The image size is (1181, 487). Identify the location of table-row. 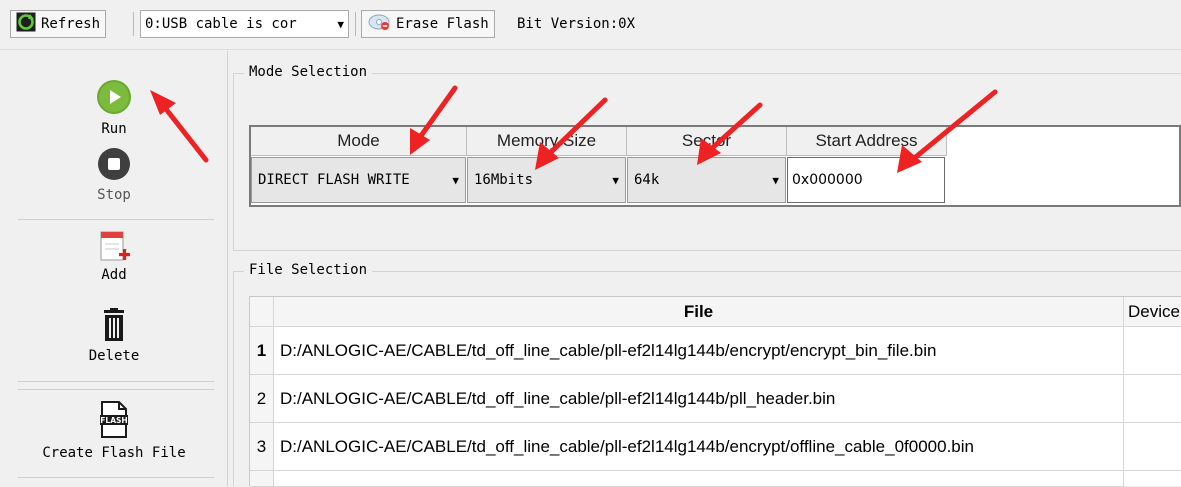
(699, 479).